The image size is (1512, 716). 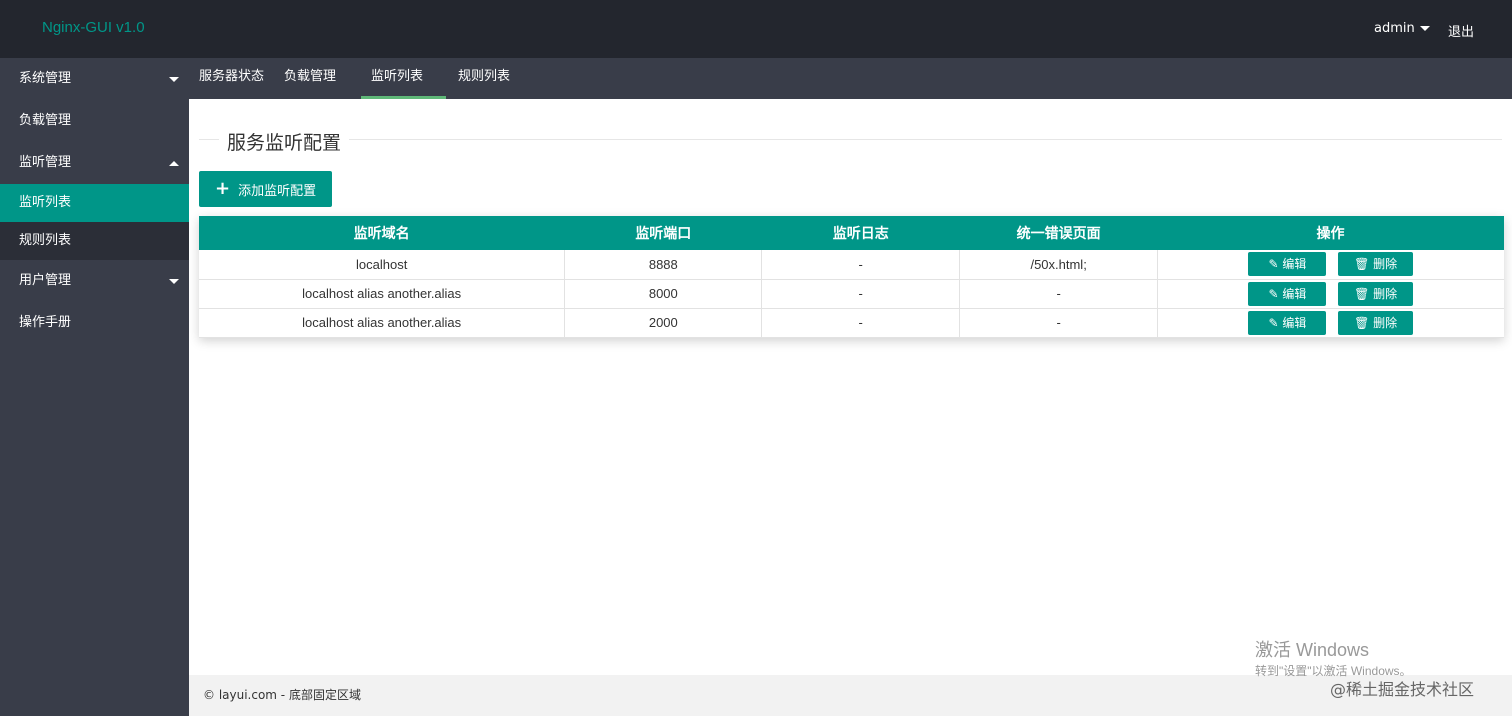 What do you see at coordinates (45, 280) in the screenshot?
I see `sidebar-item-label: 用户管理` at bounding box center [45, 280].